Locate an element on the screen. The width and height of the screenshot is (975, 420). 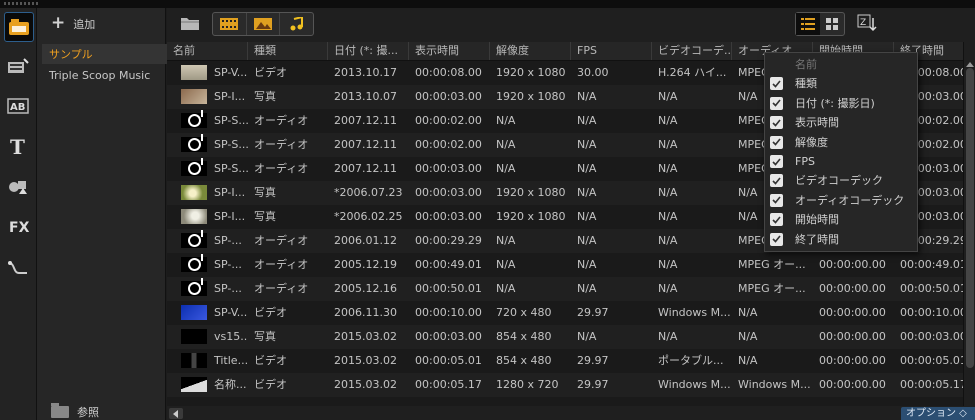
menu-item-column: 日付 (*: 撮影日) is located at coordinates (841, 103).